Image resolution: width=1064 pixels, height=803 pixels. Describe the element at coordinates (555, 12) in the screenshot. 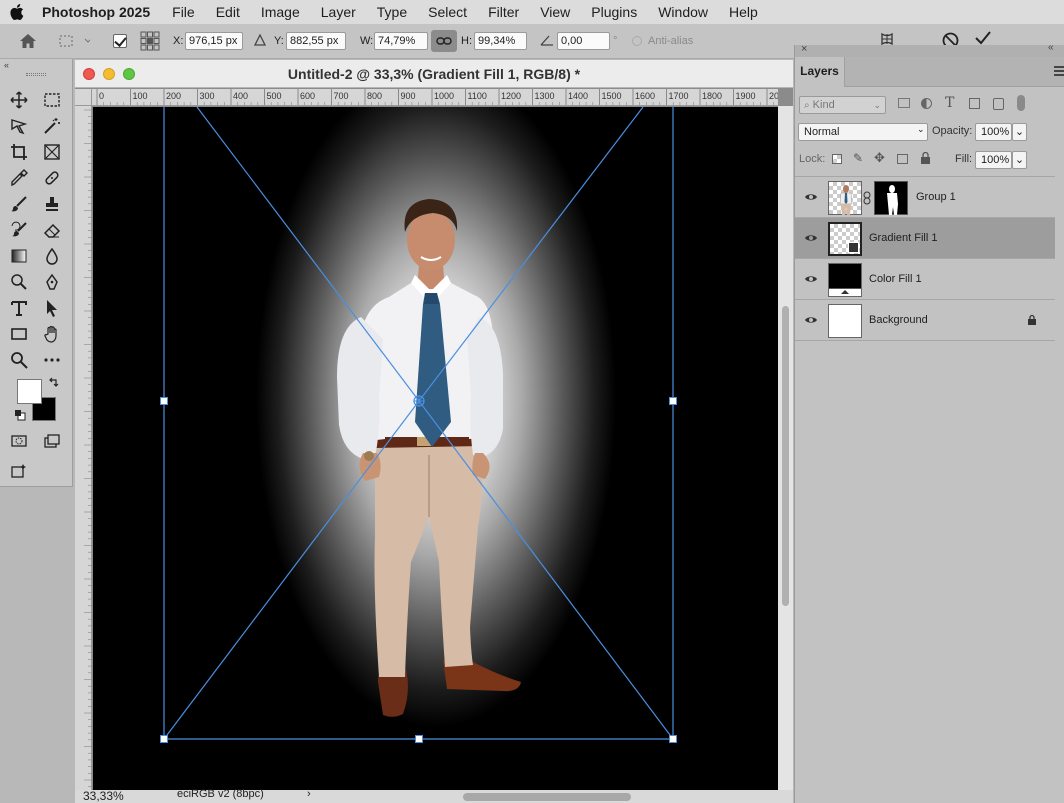

I see `menu-view: View` at that location.